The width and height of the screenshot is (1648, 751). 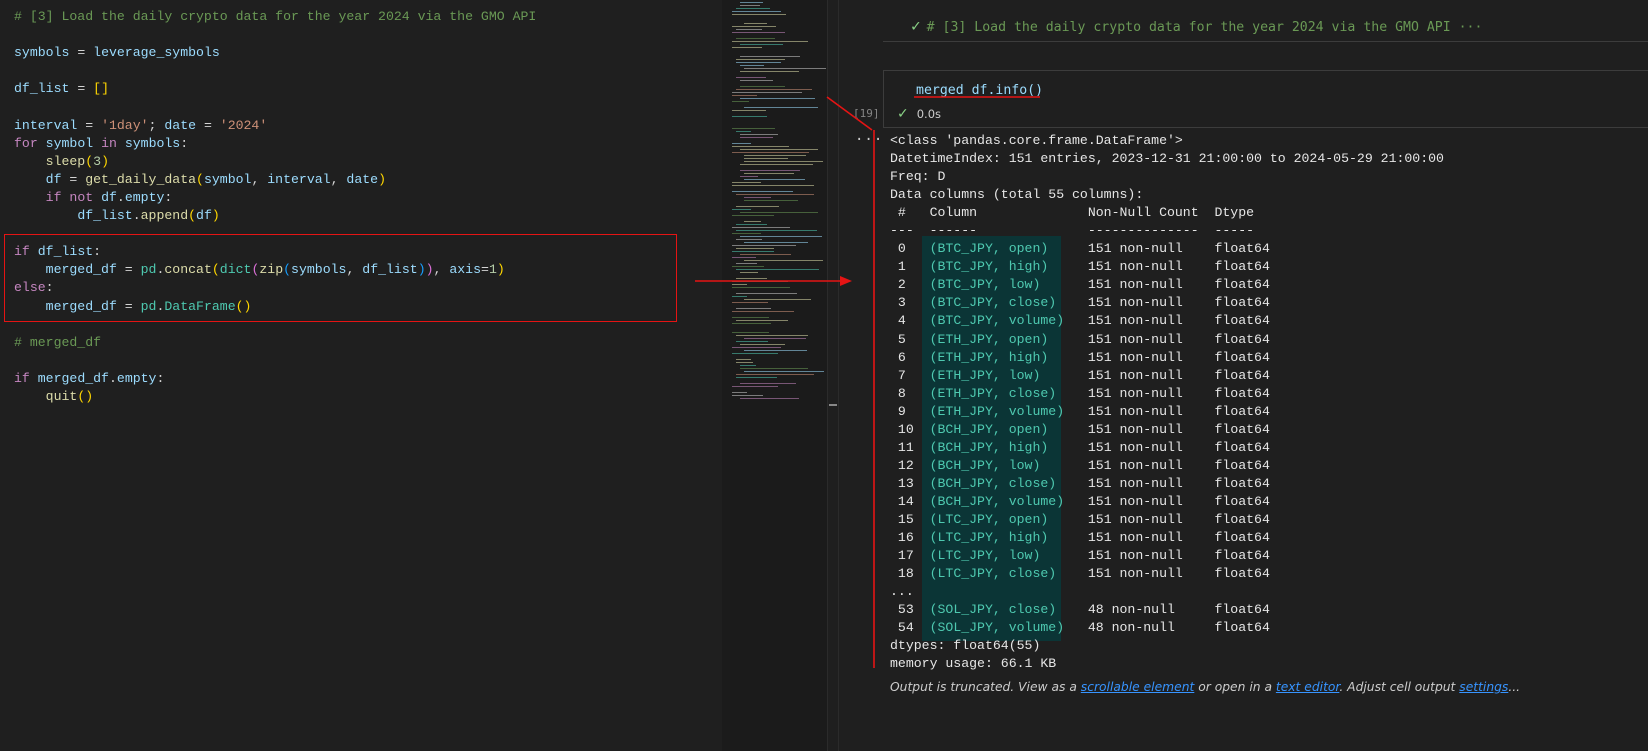 What do you see at coordinates (73, 378) in the screenshot?
I see `code-token: merged_df` at bounding box center [73, 378].